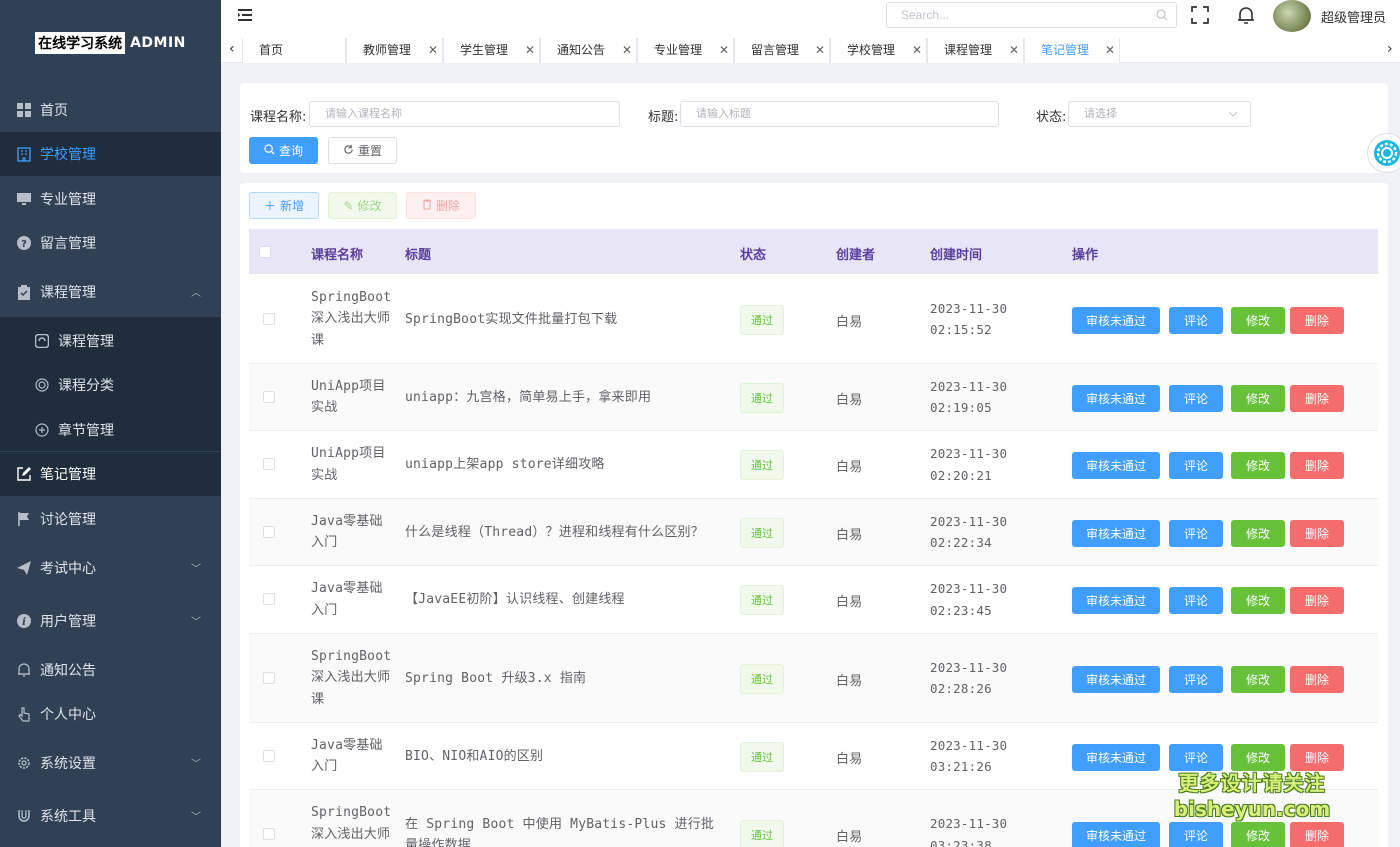 This screenshot has width=1400, height=847. I want to click on sidebar-item-course: 课程管理, so click(110, 341).